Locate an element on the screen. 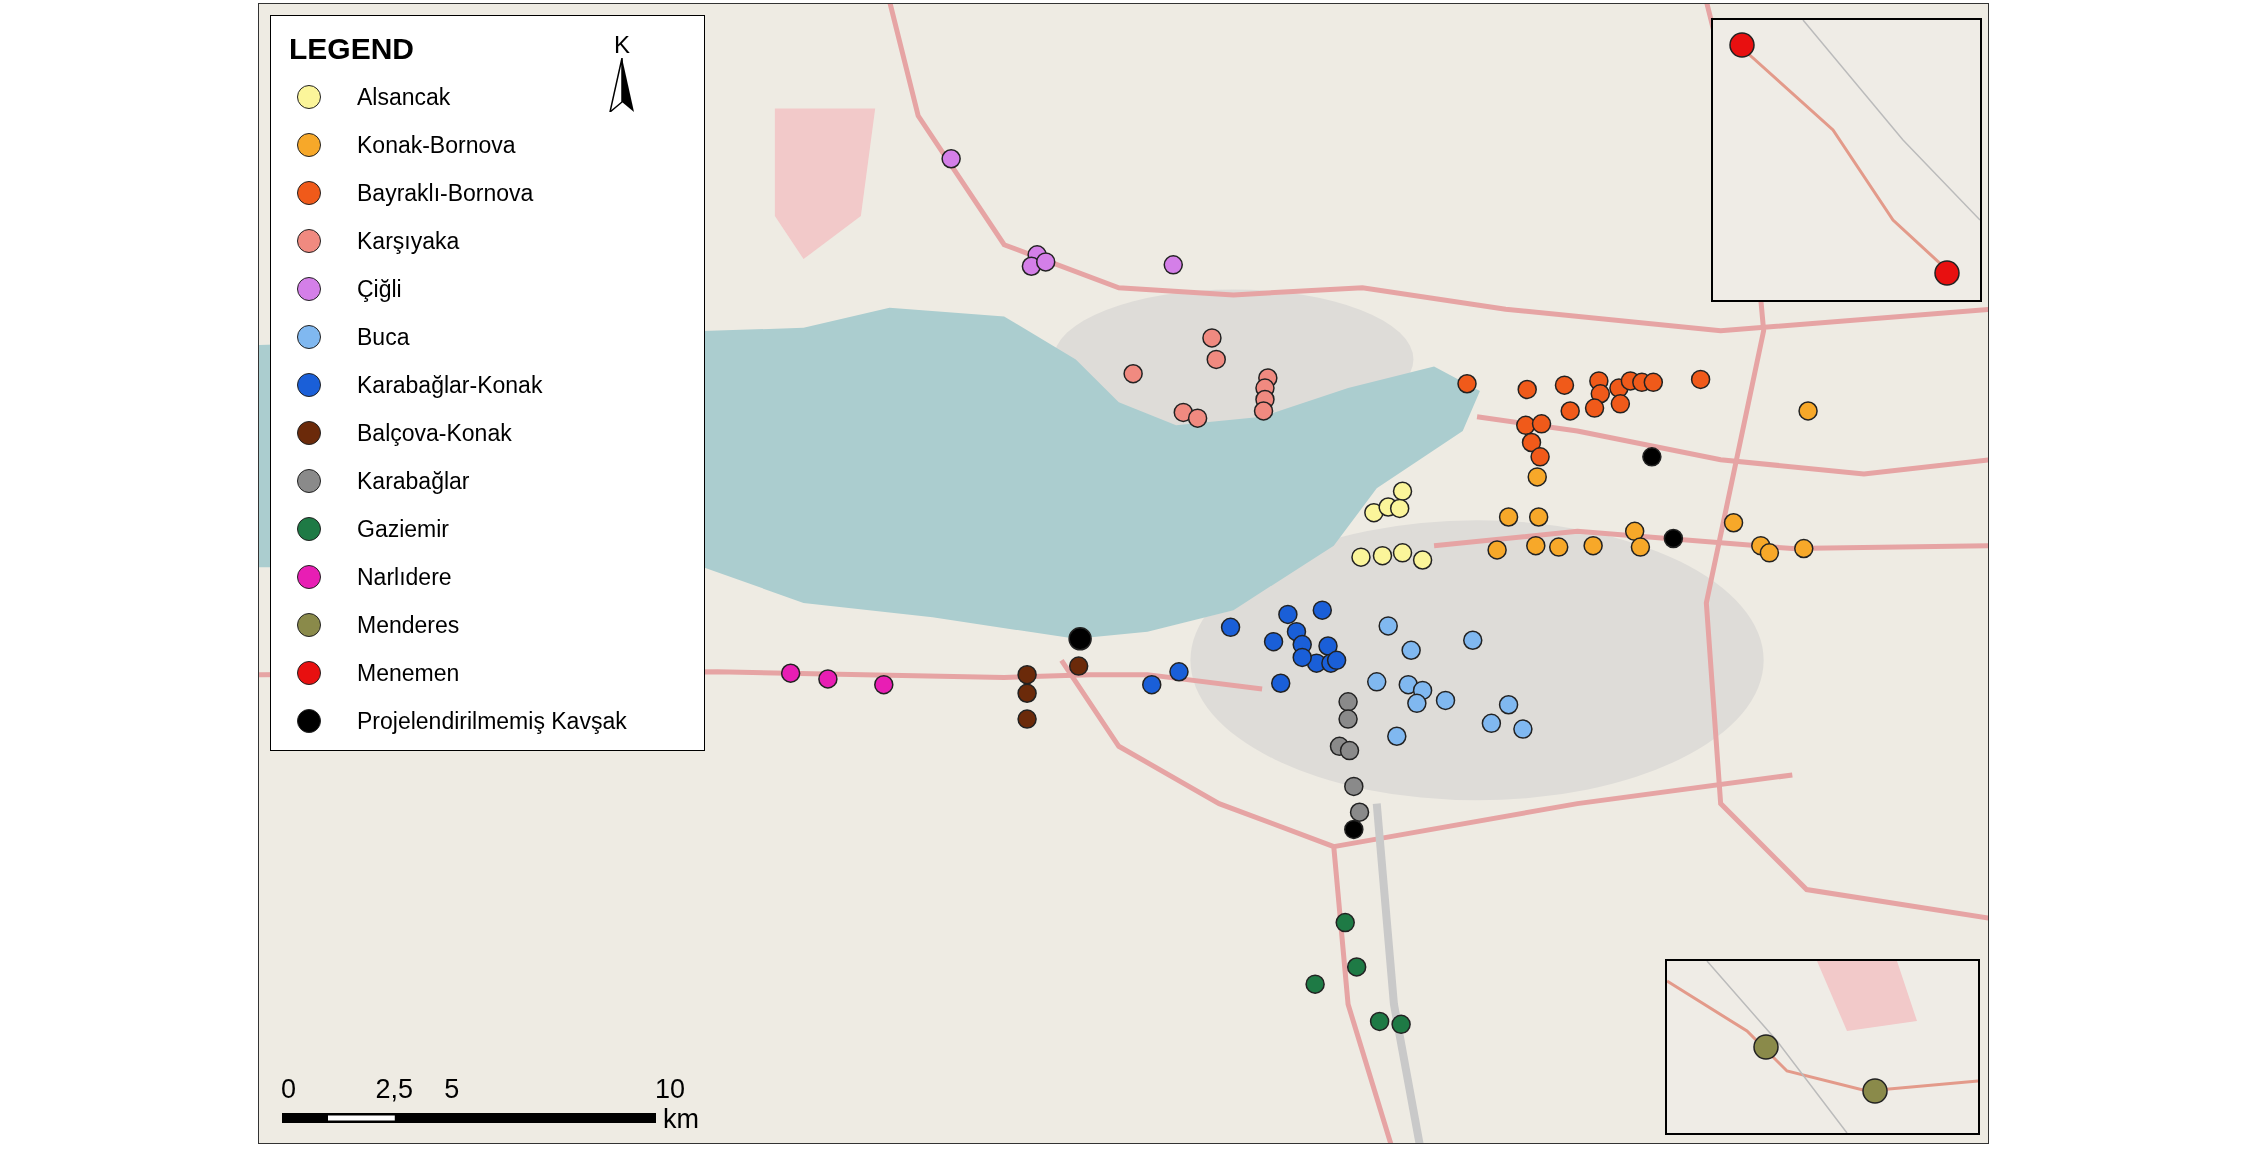 The width and height of the screenshot is (2247, 1149). legend-label: Narlıdere is located at coordinates (404, 577).